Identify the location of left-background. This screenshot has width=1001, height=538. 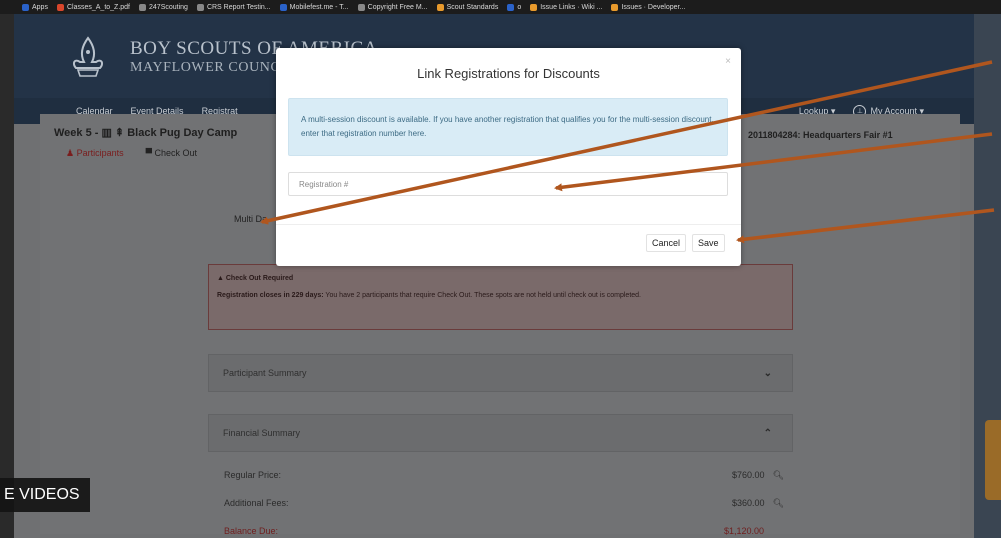
(7, 276).